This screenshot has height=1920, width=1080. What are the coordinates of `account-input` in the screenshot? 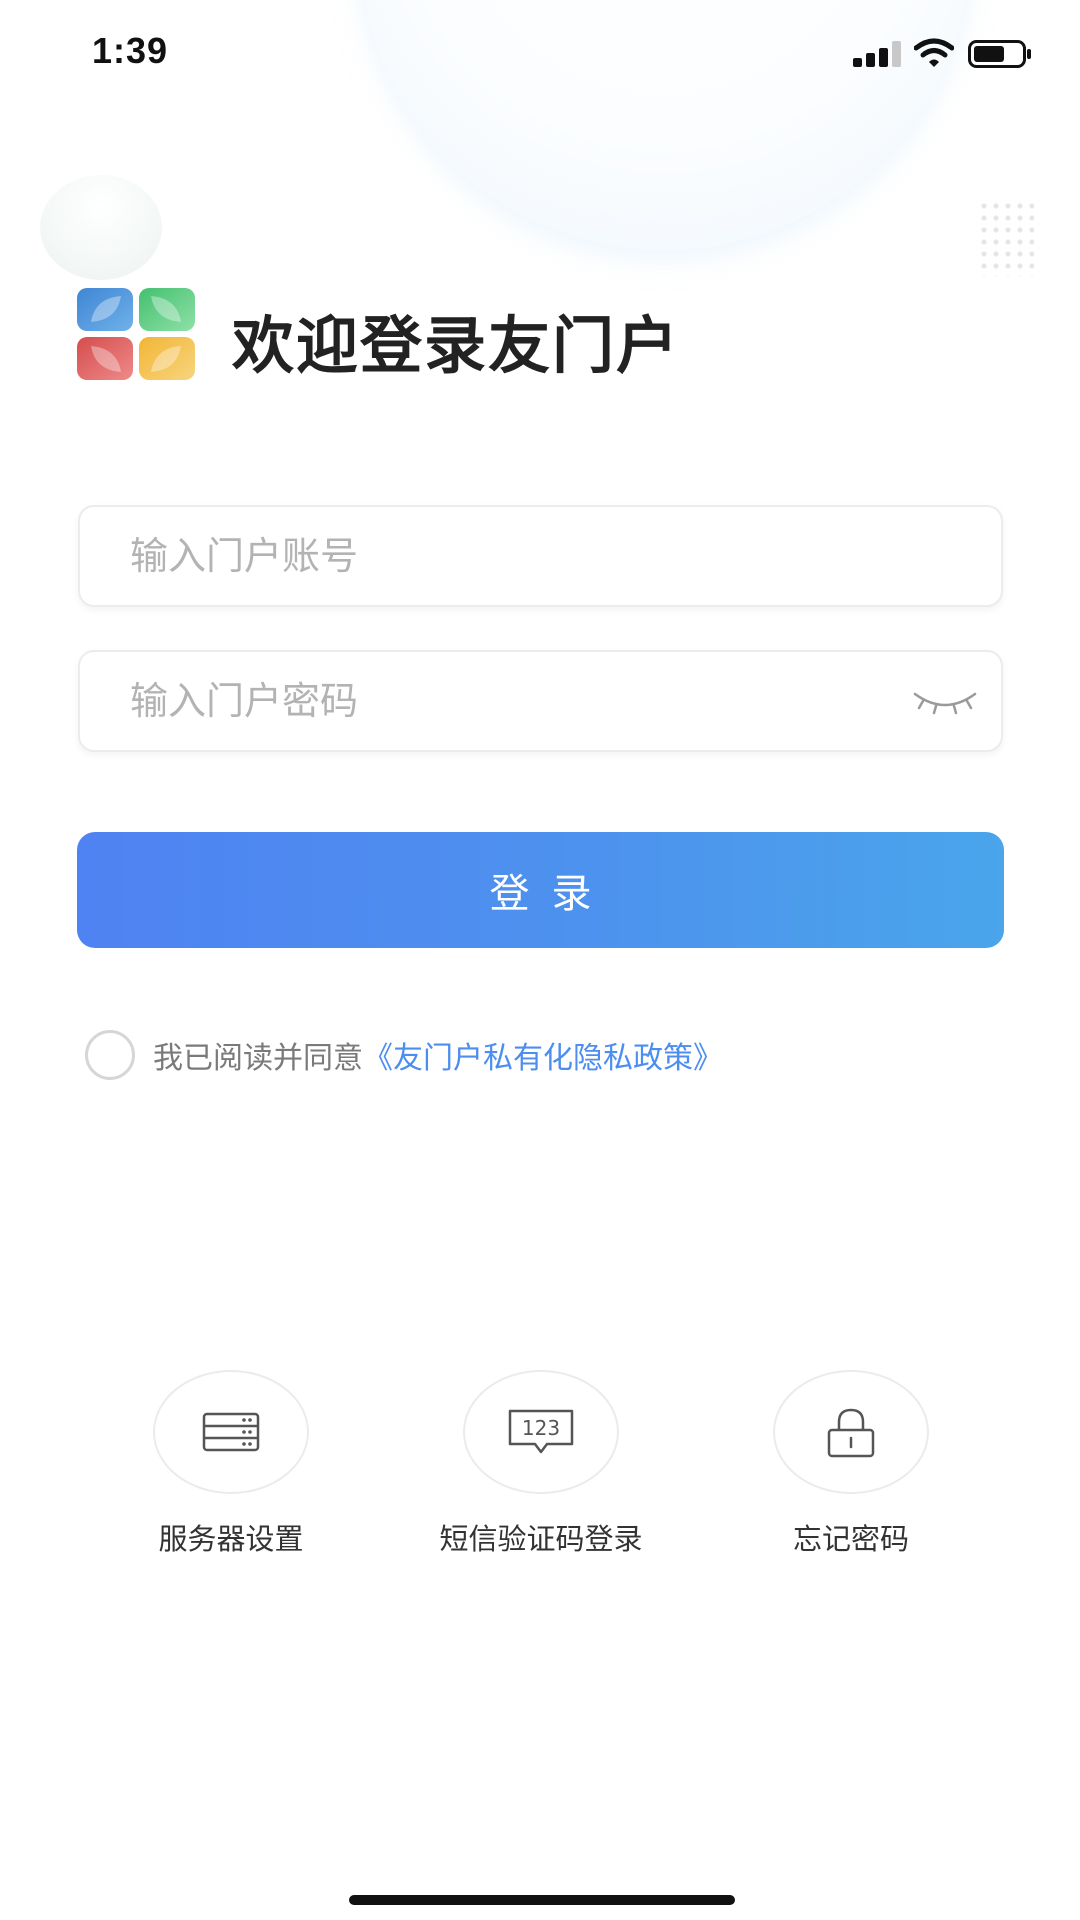 It's located at (540, 556).